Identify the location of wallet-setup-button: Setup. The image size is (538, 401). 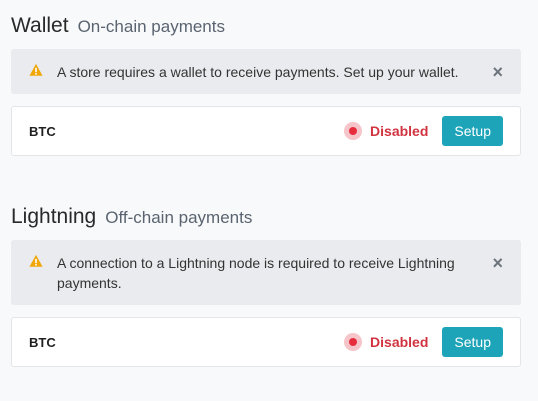
(472, 131).